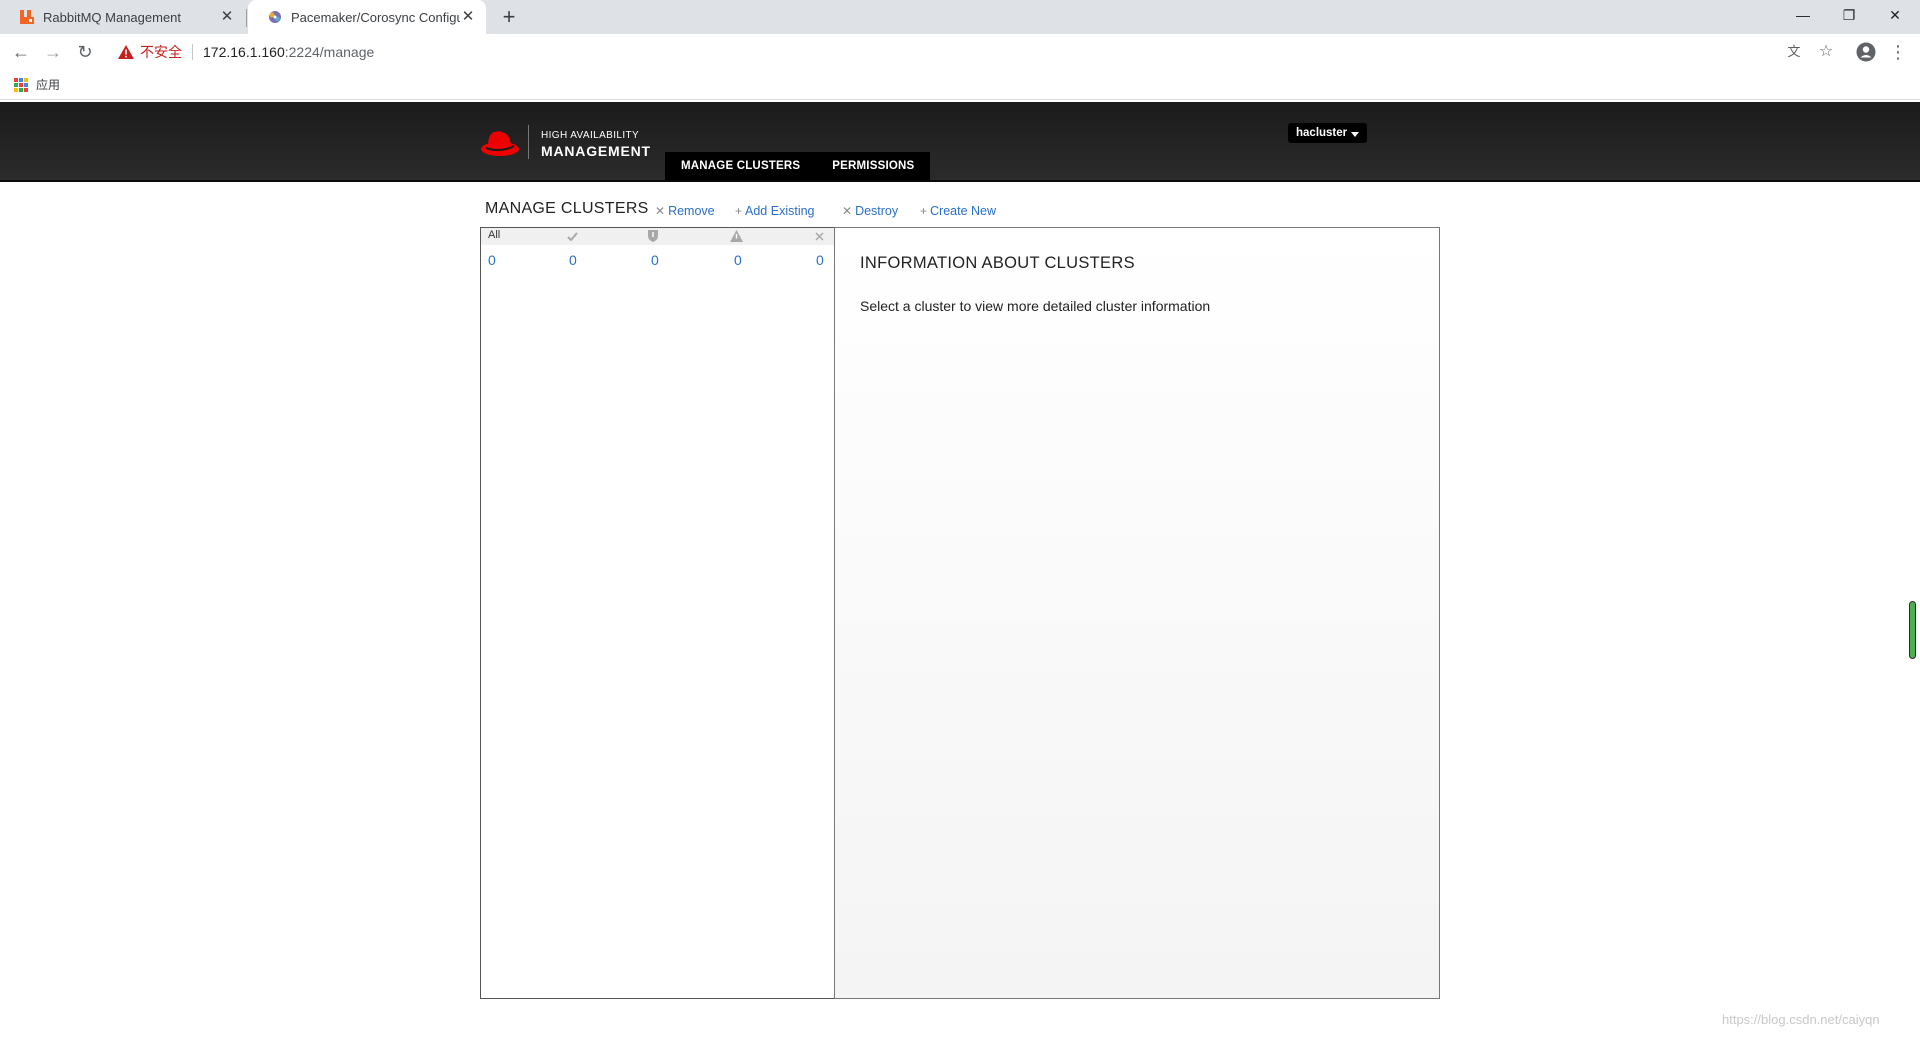 The image size is (1920, 1040). I want to click on watermark: https://blog.csdn.net/caiyqn, so click(1801, 1019).